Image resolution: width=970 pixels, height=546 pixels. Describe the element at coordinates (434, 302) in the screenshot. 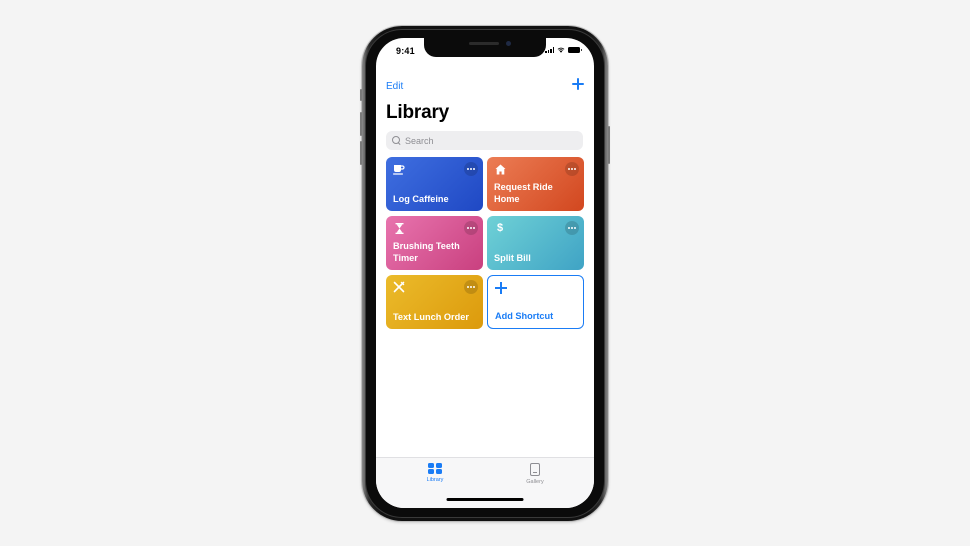

I see `shortcut-card-text-lunch-order: Text Lunch Order` at that location.